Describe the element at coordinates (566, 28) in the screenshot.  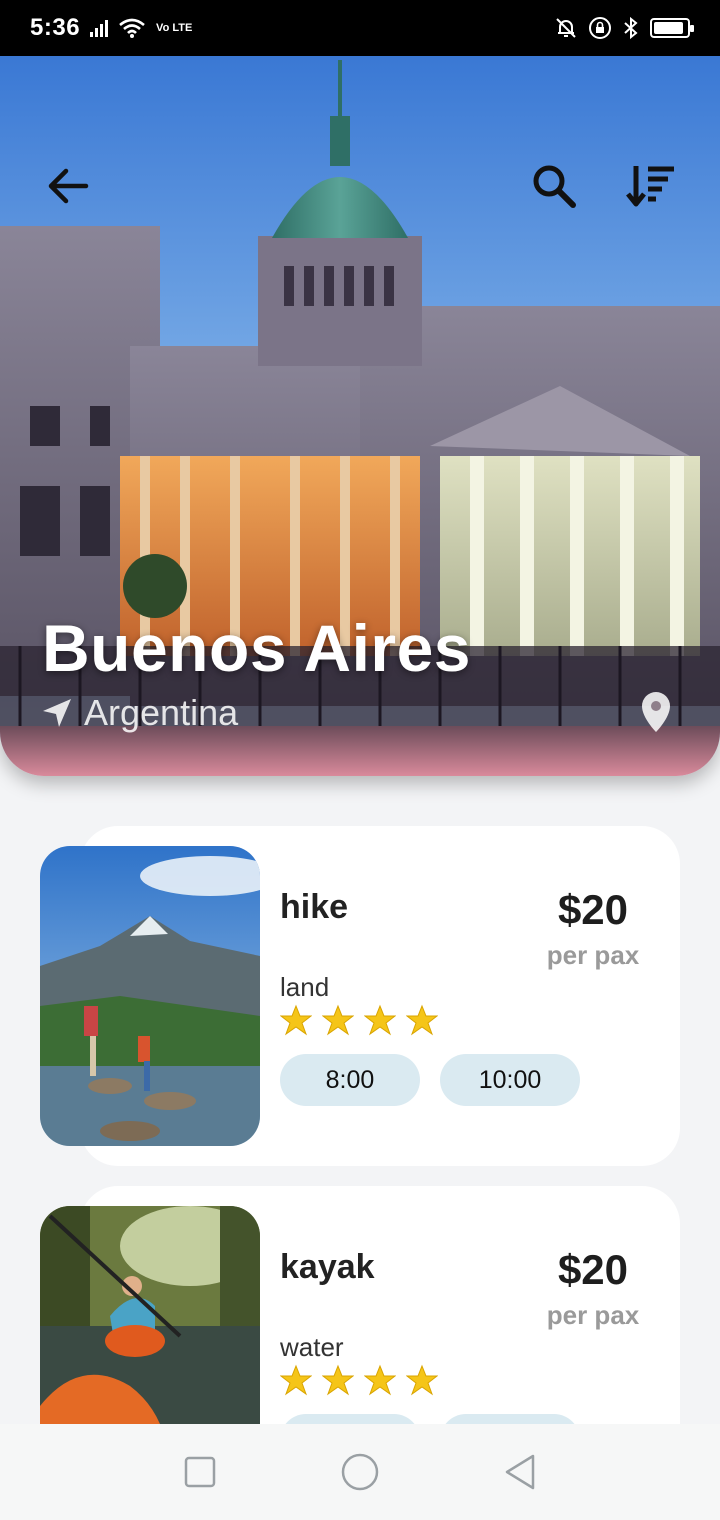
I see `bell-off-icon` at that location.